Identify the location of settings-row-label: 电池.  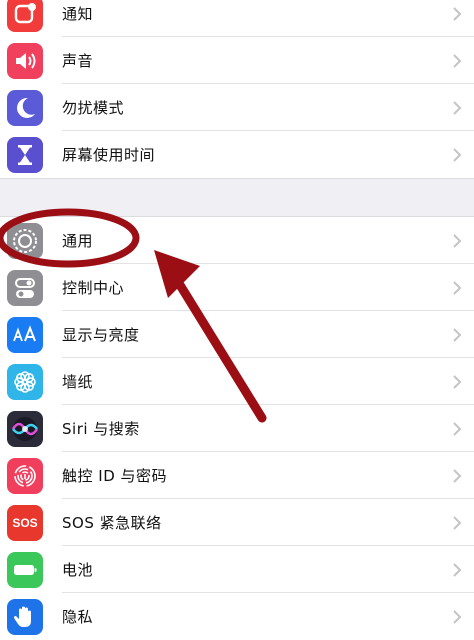
(78, 570).